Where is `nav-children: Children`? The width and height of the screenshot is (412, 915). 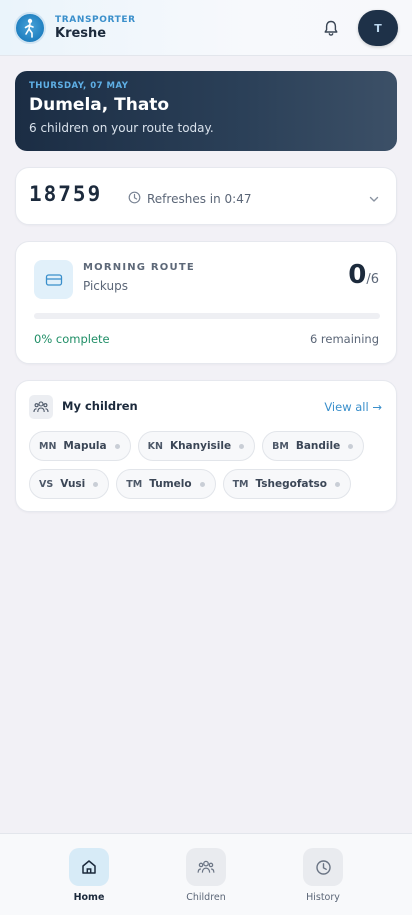
nav-children: Children is located at coordinates (206, 875).